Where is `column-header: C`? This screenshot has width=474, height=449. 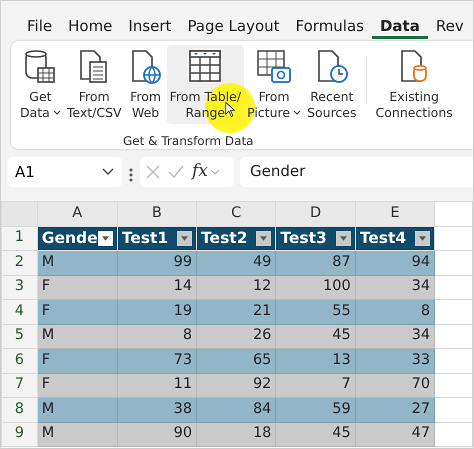 column-header: C is located at coordinates (236, 214).